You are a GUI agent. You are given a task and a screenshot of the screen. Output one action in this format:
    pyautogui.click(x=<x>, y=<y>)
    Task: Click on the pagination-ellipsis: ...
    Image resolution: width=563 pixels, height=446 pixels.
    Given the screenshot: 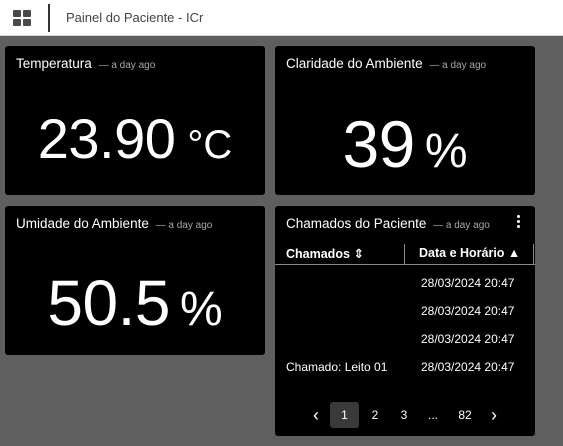 What is the action you would take?
    pyautogui.click(x=432, y=415)
    